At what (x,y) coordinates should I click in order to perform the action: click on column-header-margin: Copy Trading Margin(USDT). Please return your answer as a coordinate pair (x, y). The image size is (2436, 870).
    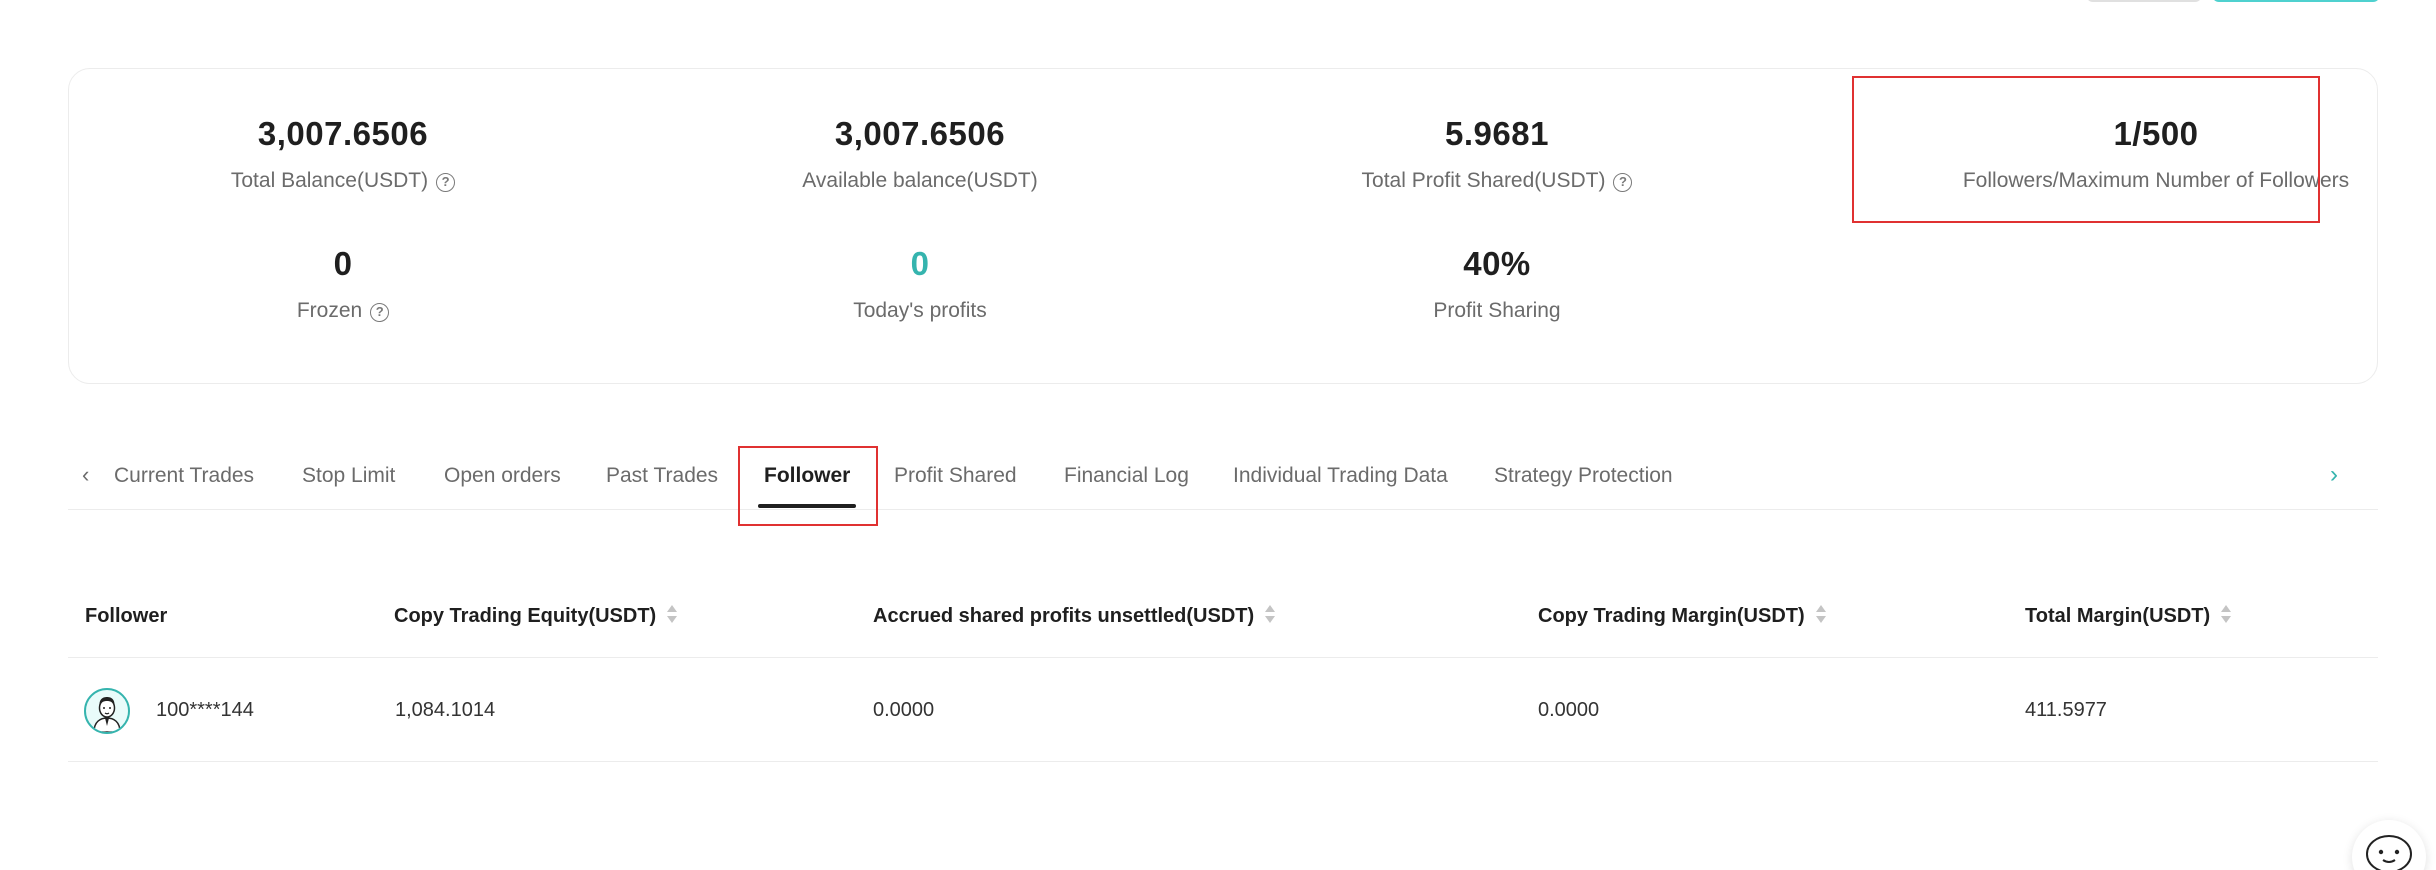
    Looking at the image, I should click on (1682, 616).